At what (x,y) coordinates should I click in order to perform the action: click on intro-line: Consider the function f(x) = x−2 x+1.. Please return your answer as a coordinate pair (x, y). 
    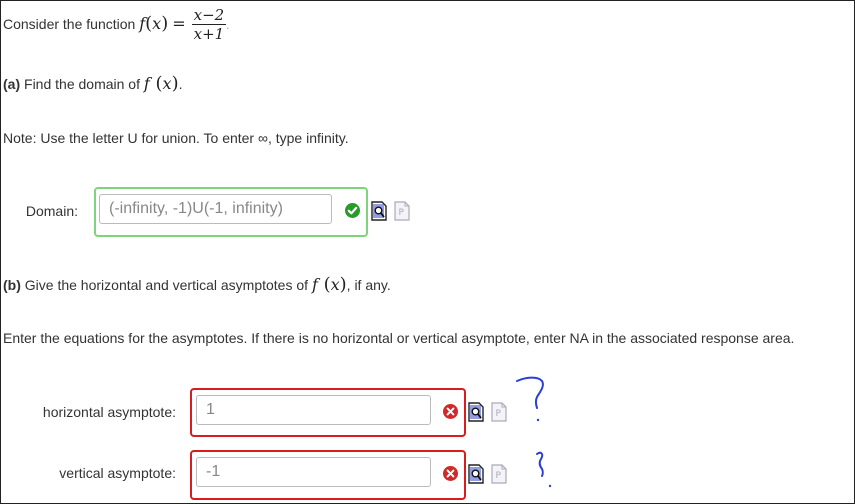
    Looking at the image, I should click on (116, 24).